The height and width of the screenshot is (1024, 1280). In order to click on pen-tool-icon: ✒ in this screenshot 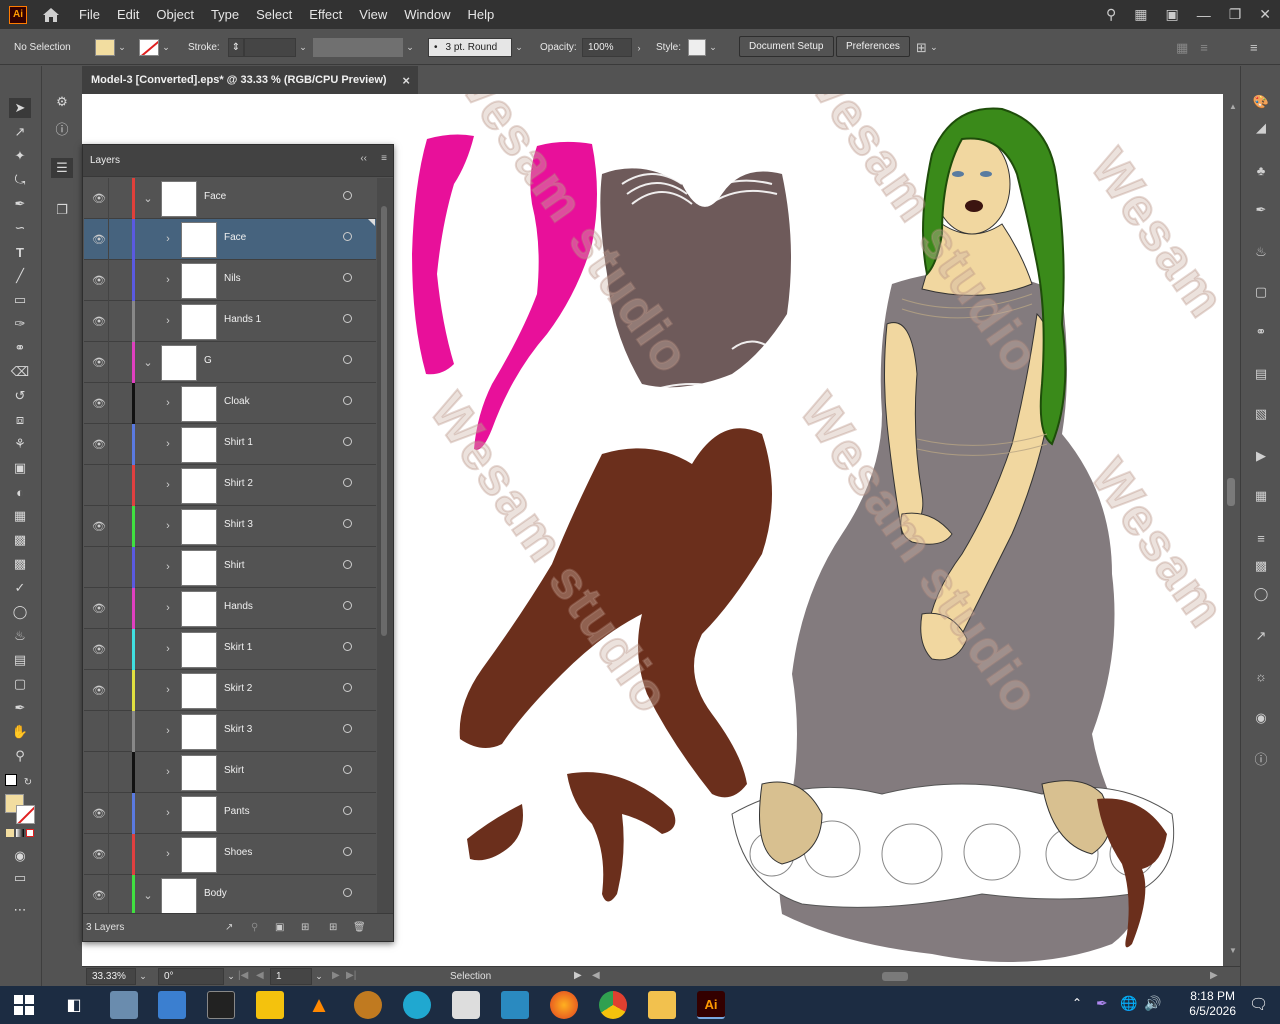, I will do `click(20, 204)`.